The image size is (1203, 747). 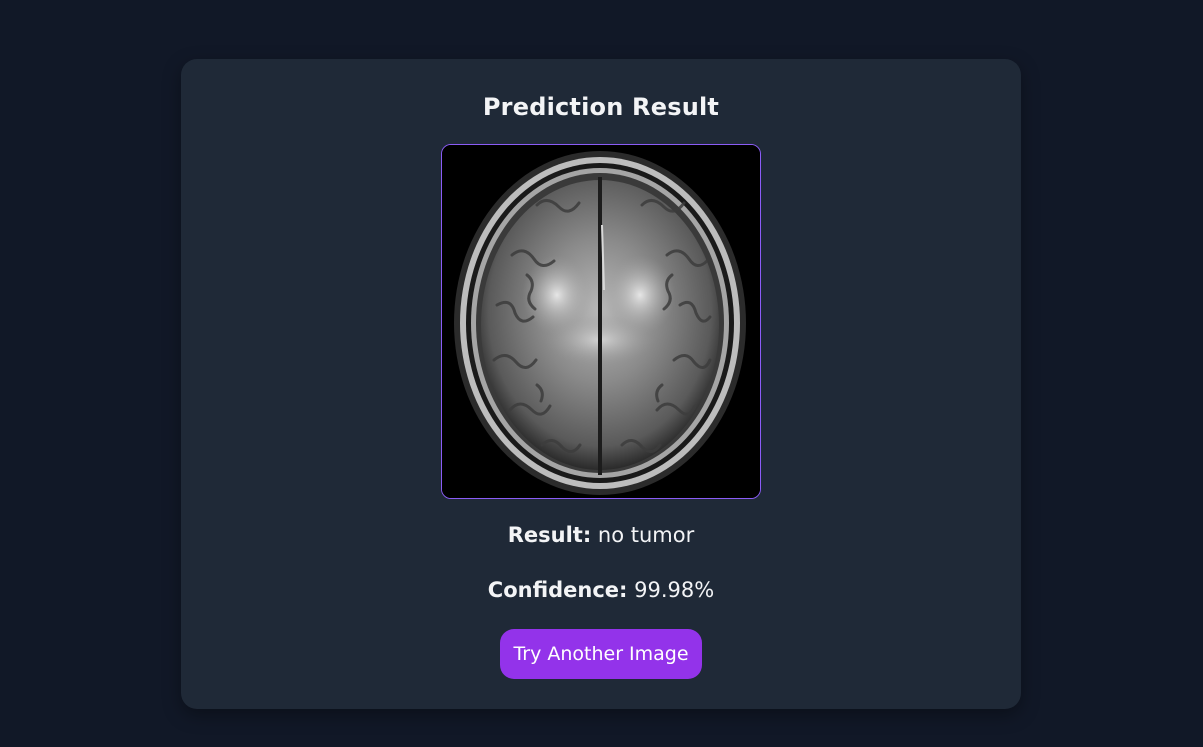 What do you see at coordinates (601, 654) in the screenshot?
I see `try-another-image-button: Try Another Image` at bounding box center [601, 654].